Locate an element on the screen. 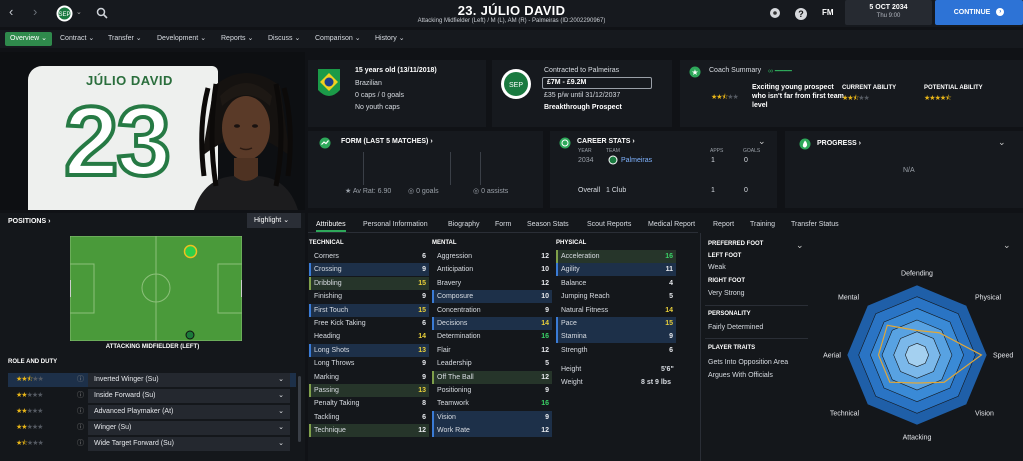 The height and width of the screenshot is (461, 1023). attr-row: Long Throws 9 is located at coordinates (369, 363).